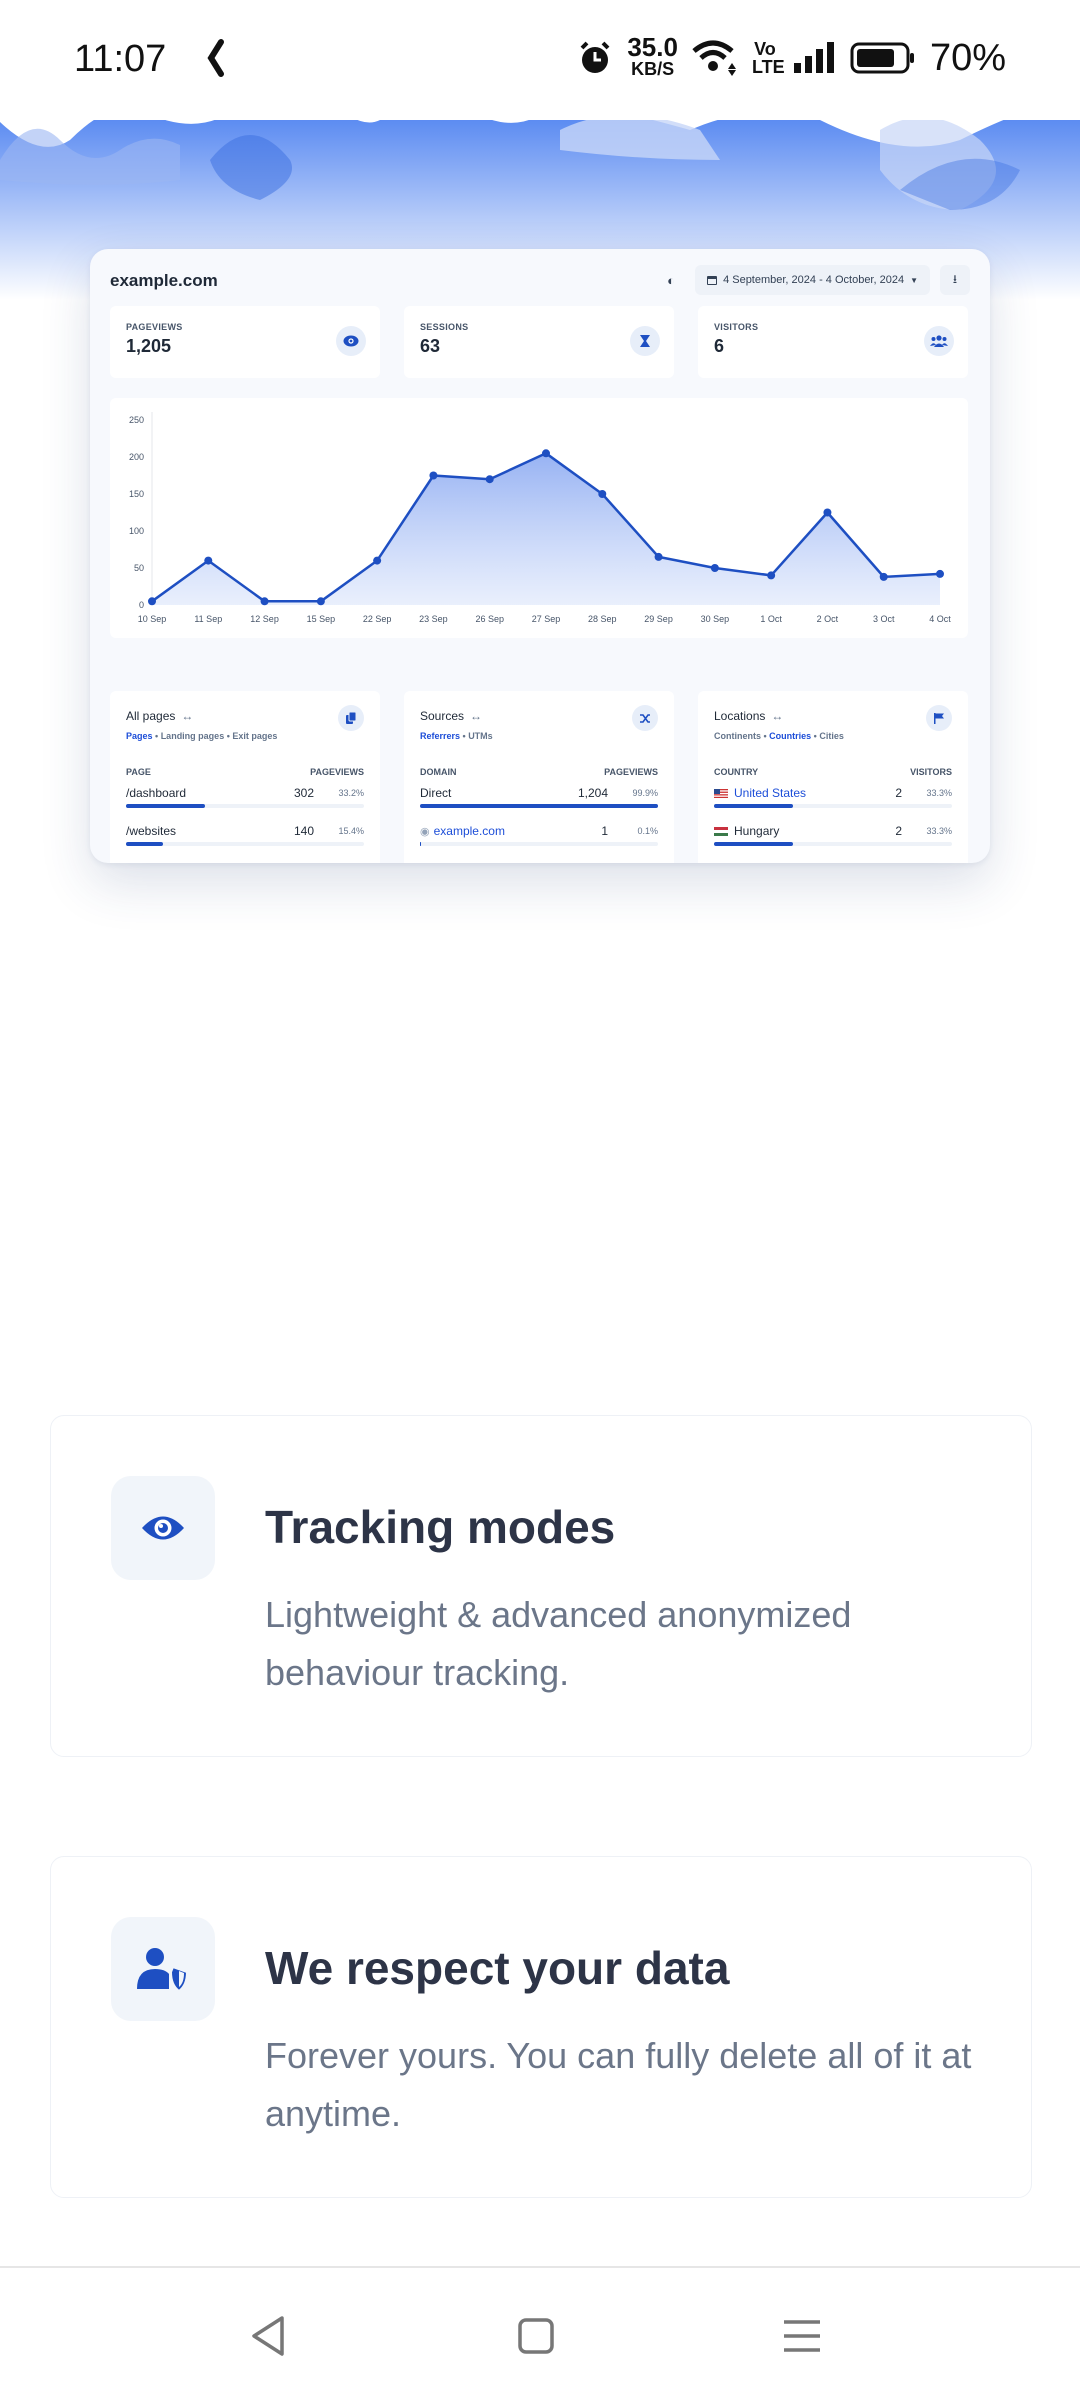 The width and height of the screenshot is (1080, 2402). What do you see at coordinates (833, 838) in the screenshot?
I see `table-row: Hungary233.3%` at bounding box center [833, 838].